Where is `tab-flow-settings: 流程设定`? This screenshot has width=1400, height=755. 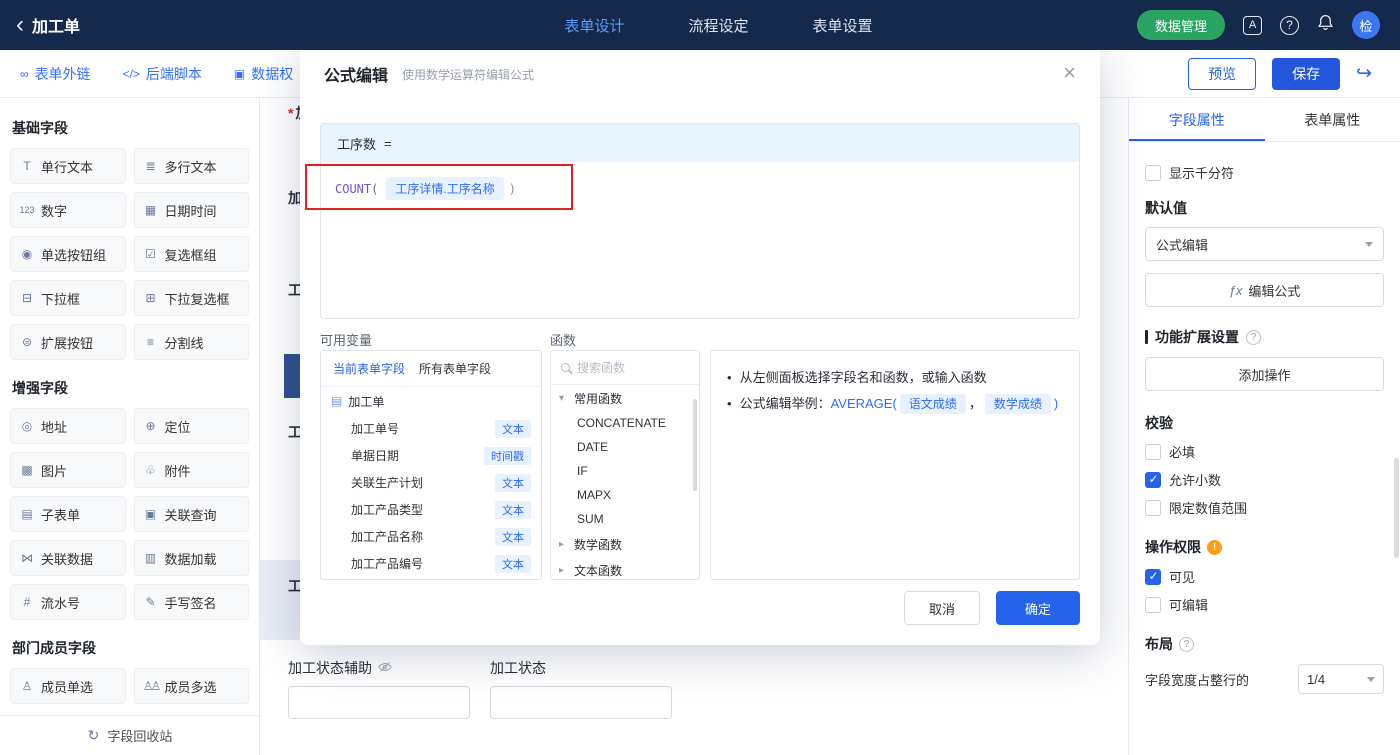 tab-flow-settings: 流程设定 is located at coordinates (718, 25).